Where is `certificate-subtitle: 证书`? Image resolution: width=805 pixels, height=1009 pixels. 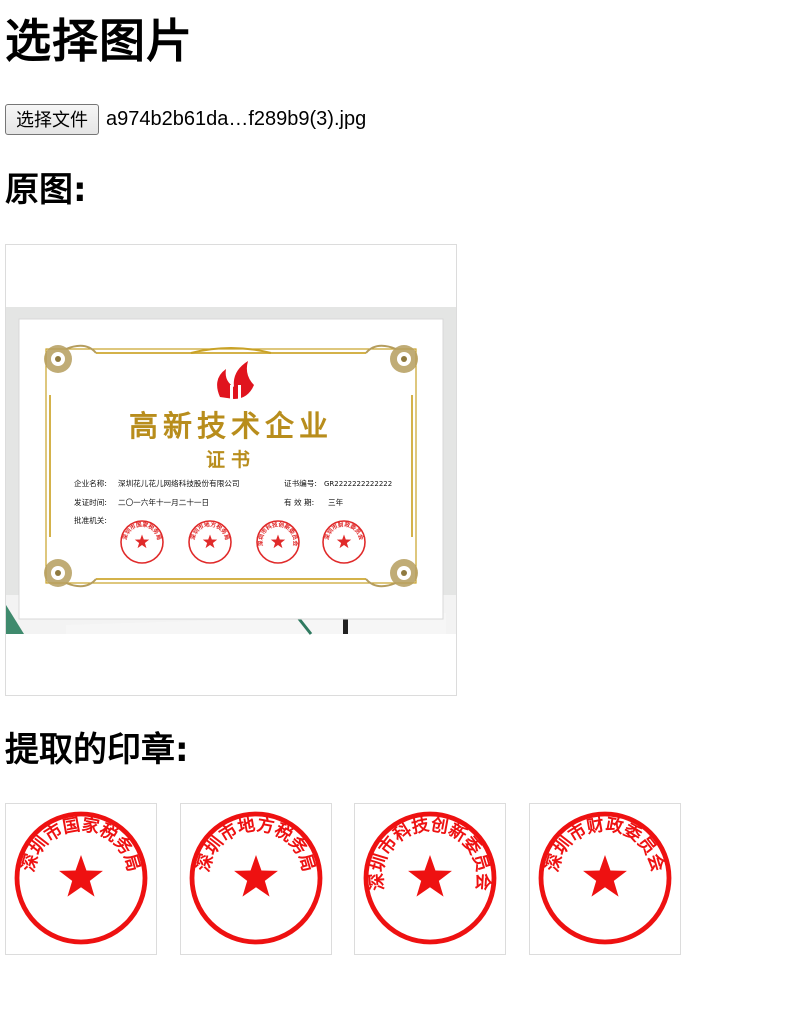
certificate-subtitle: 证书 is located at coordinates (231, 460).